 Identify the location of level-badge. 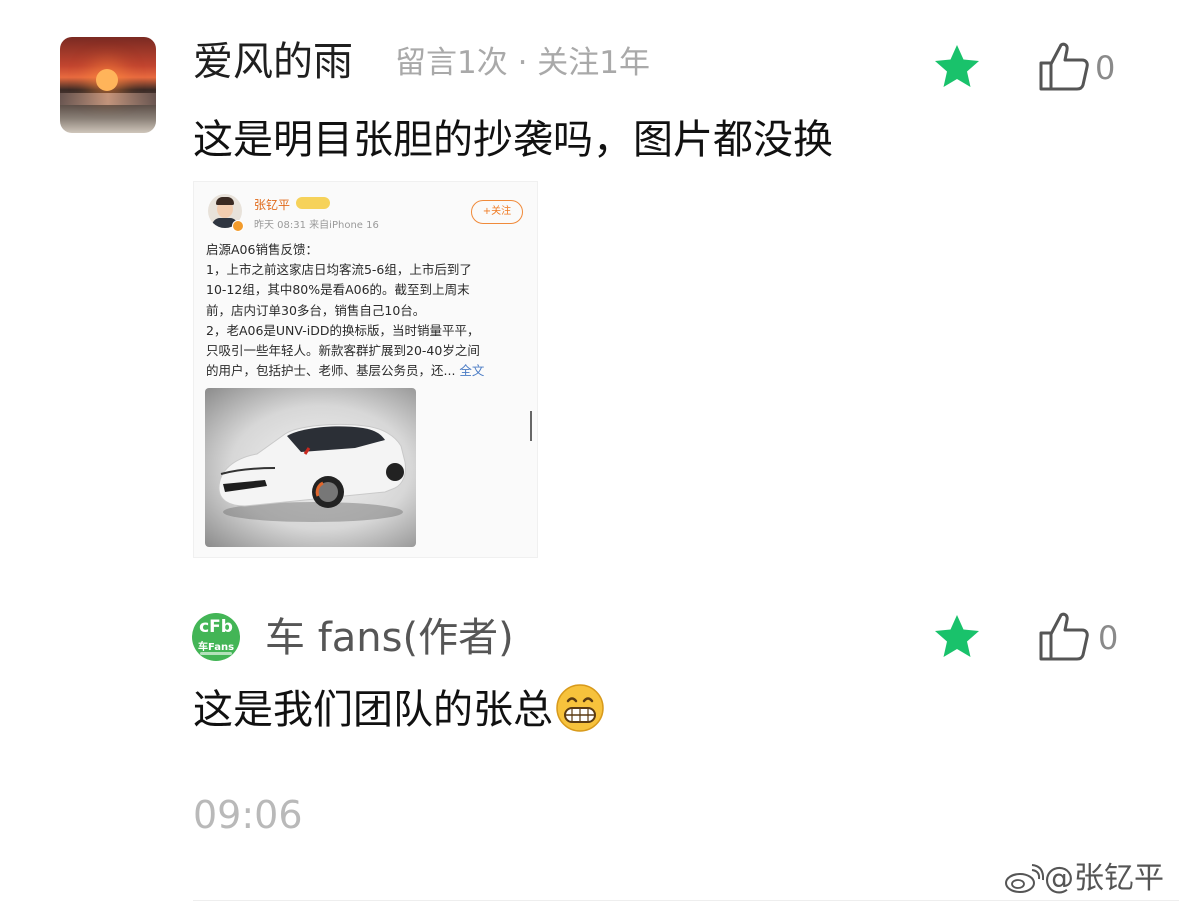
(313, 203).